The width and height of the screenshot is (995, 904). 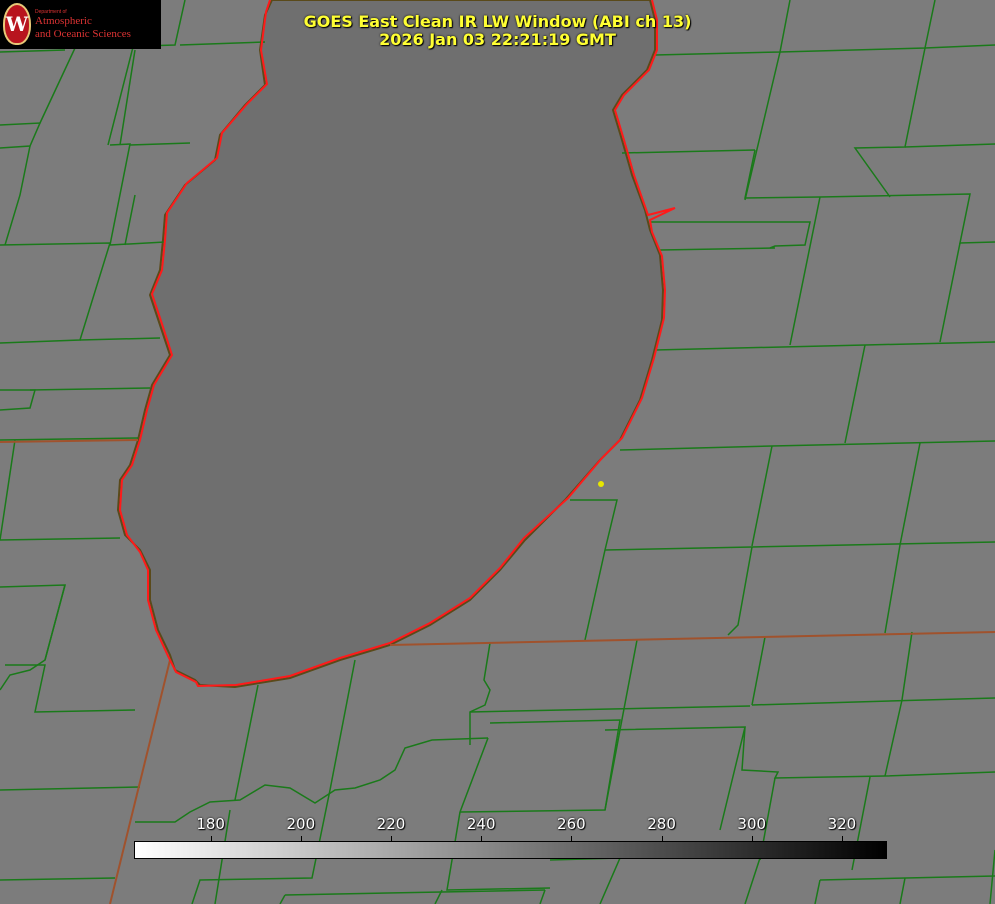 I want to click on temperature-colorbar, so click(x=510, y=850).